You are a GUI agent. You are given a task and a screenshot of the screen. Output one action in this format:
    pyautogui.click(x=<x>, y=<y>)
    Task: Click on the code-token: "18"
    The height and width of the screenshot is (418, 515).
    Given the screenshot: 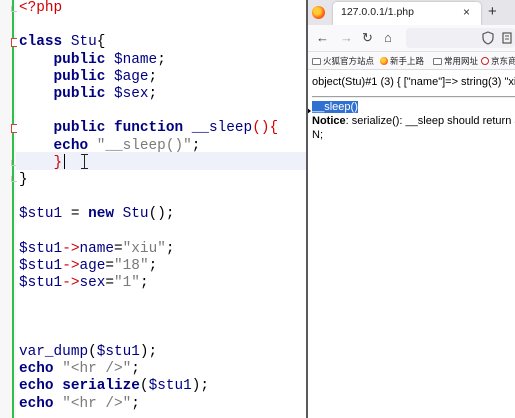 What is the action you would take?
    pyautogui.click(x=131, y=266)
    